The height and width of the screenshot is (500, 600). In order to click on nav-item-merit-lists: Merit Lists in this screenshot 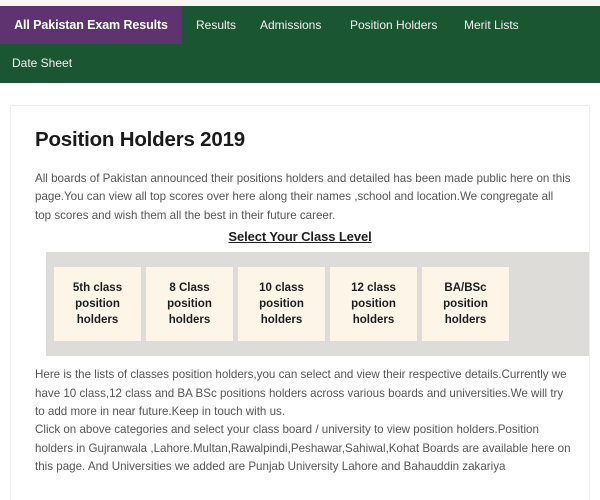, I will do `click(491, 25)`.